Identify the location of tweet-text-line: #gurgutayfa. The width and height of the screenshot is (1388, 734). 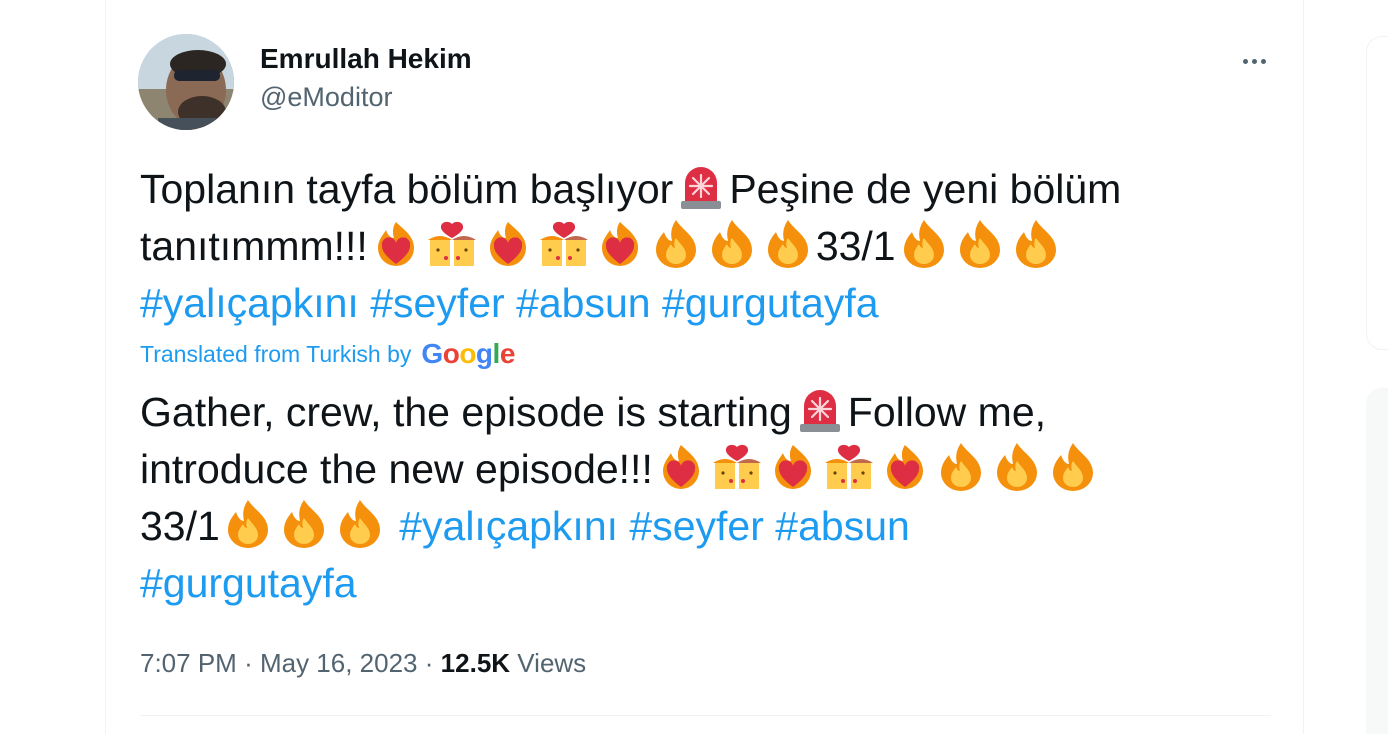
(710, 583).